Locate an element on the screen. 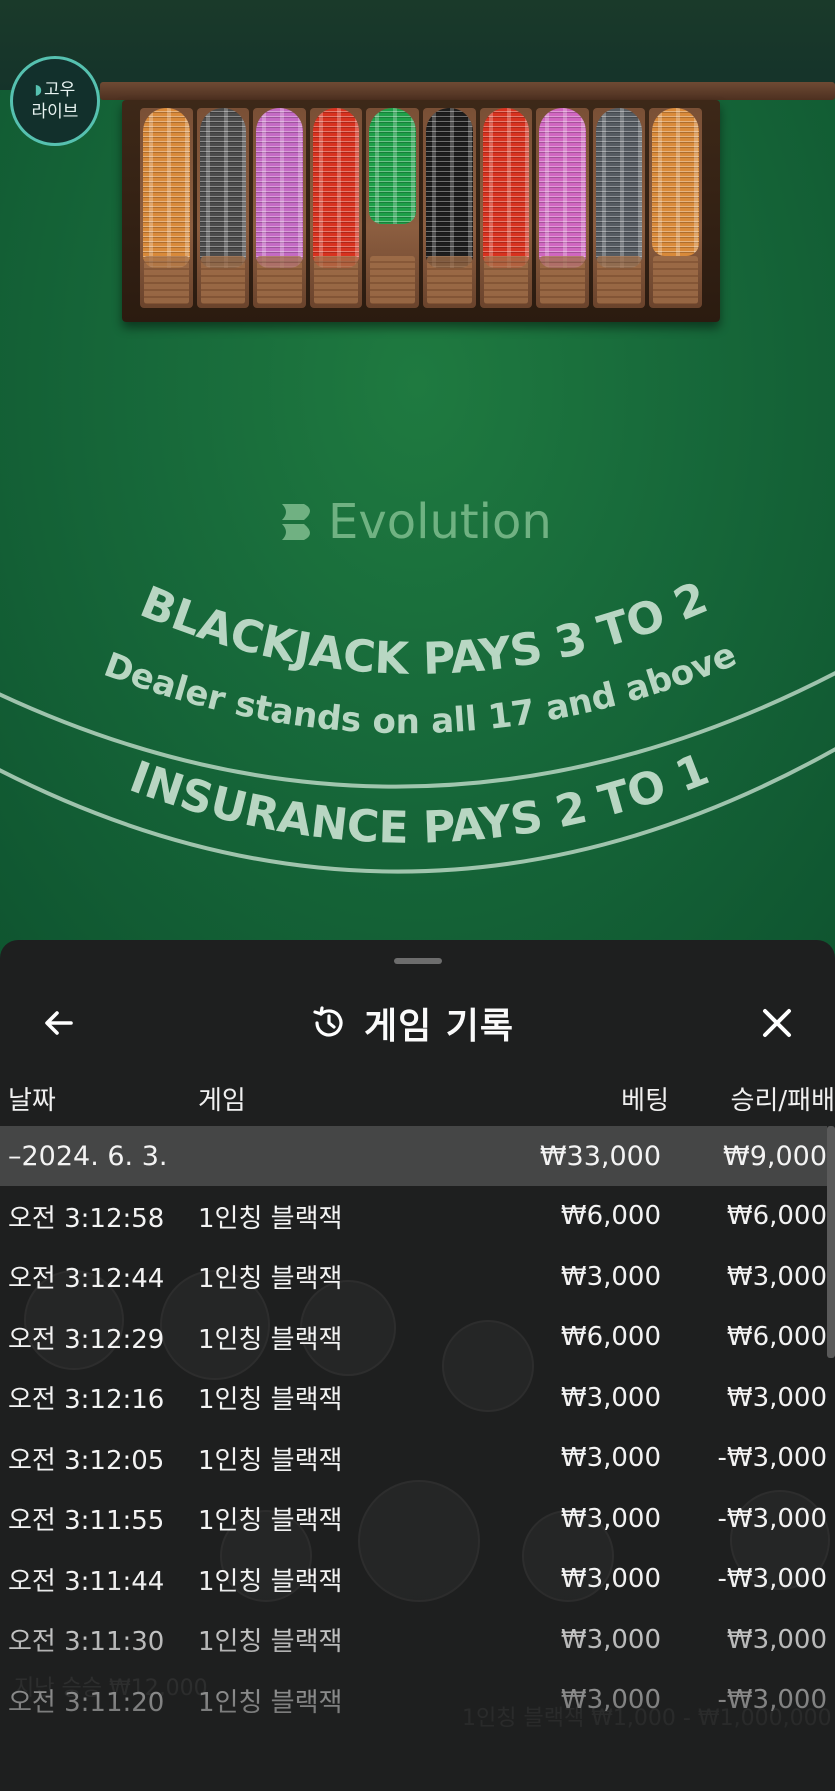 The image size is (835, 1791). row-time: 오전 3:12:16 is located at coordinates (86, 1400).